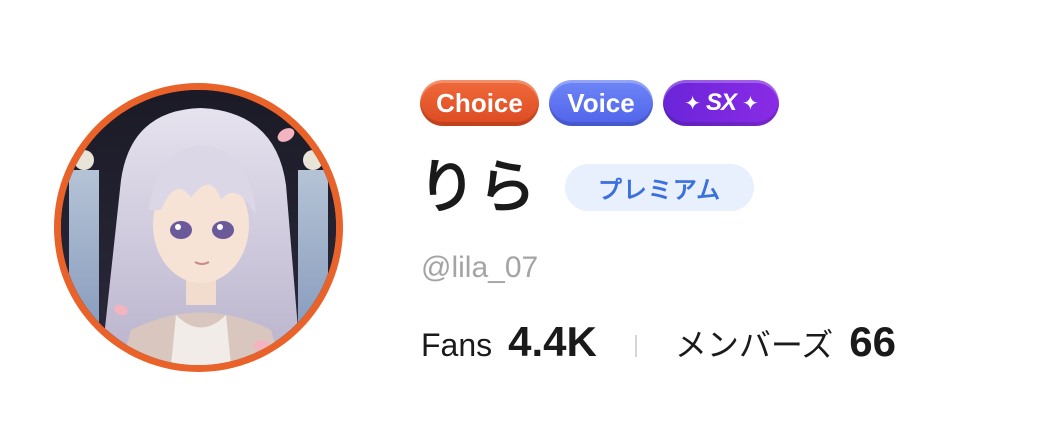 This screenshot has width=1047, height=429. I want to click on user-handle: @lila_07, so click(480, 267).